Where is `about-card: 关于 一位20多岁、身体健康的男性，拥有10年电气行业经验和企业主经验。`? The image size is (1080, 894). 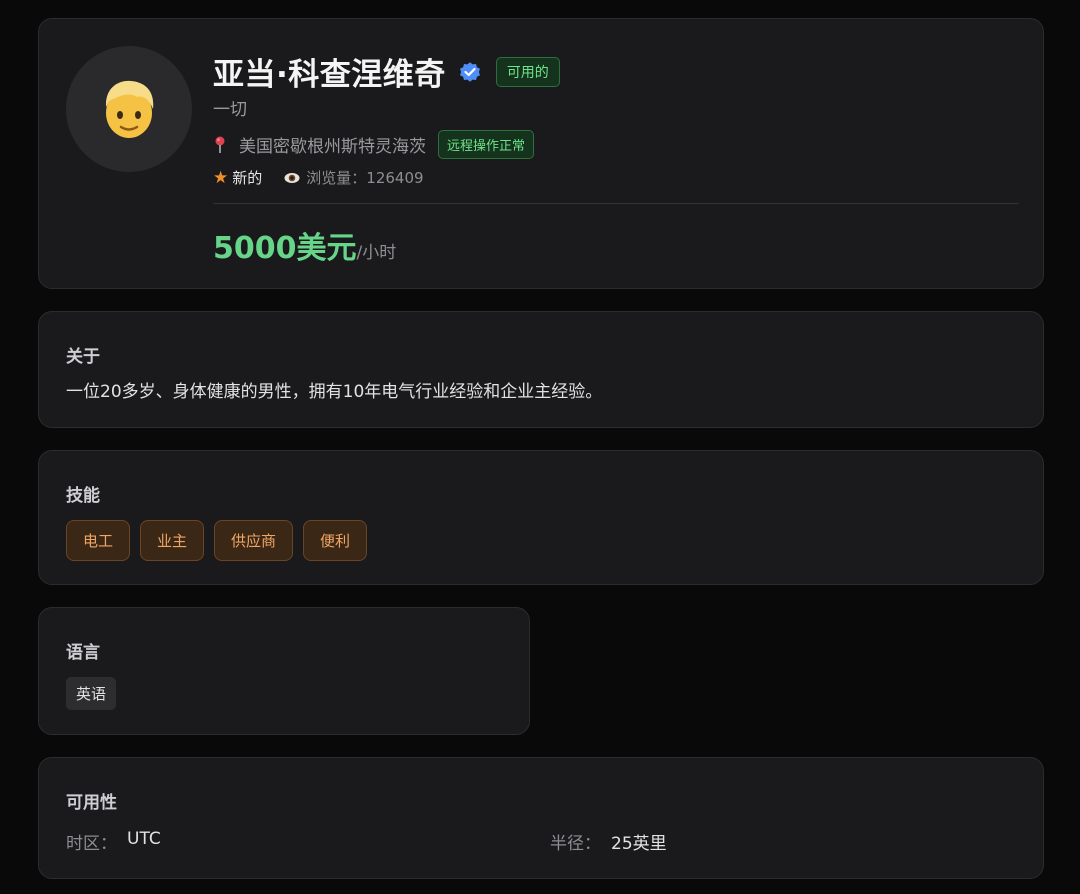 about-card: 关于 一位20多岁、身体健康的男性，拥有10年电气行业经验和企业主经验。 is located at coordinates (541, 369).